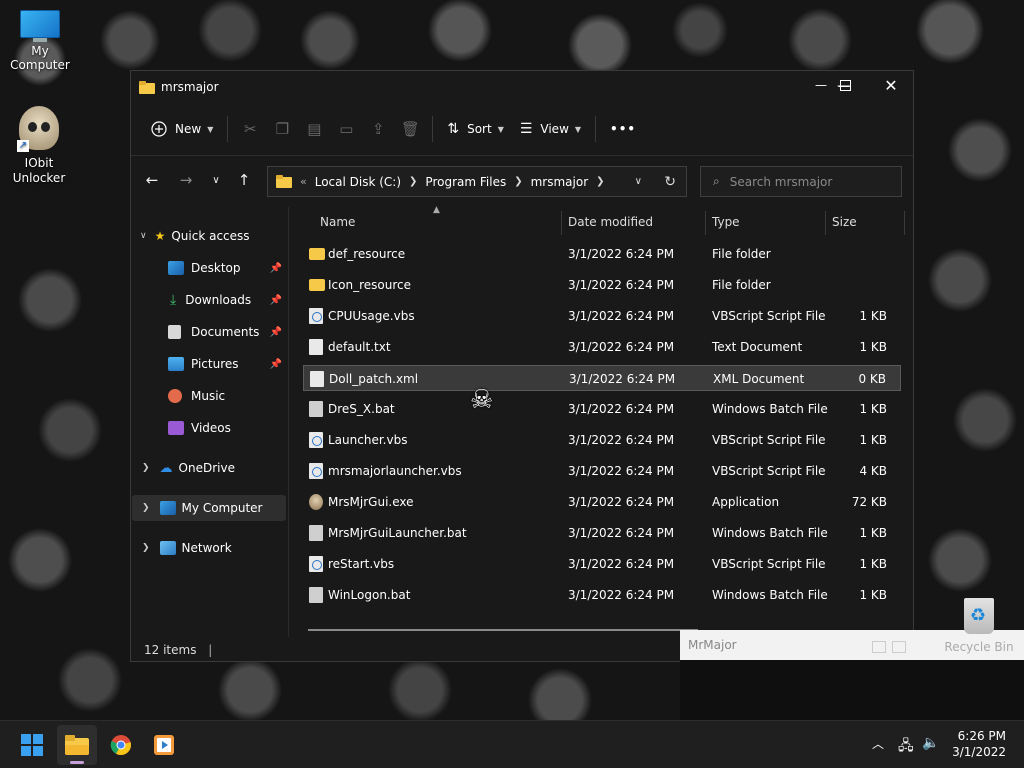 Image resolution: width=1024 pixels, height=768 pixels. What do you see at coordinates (209, 508) in the screenshot?
I see `nav-item-my-computer: ❯ My Computer` at bounding box center [209, 508].